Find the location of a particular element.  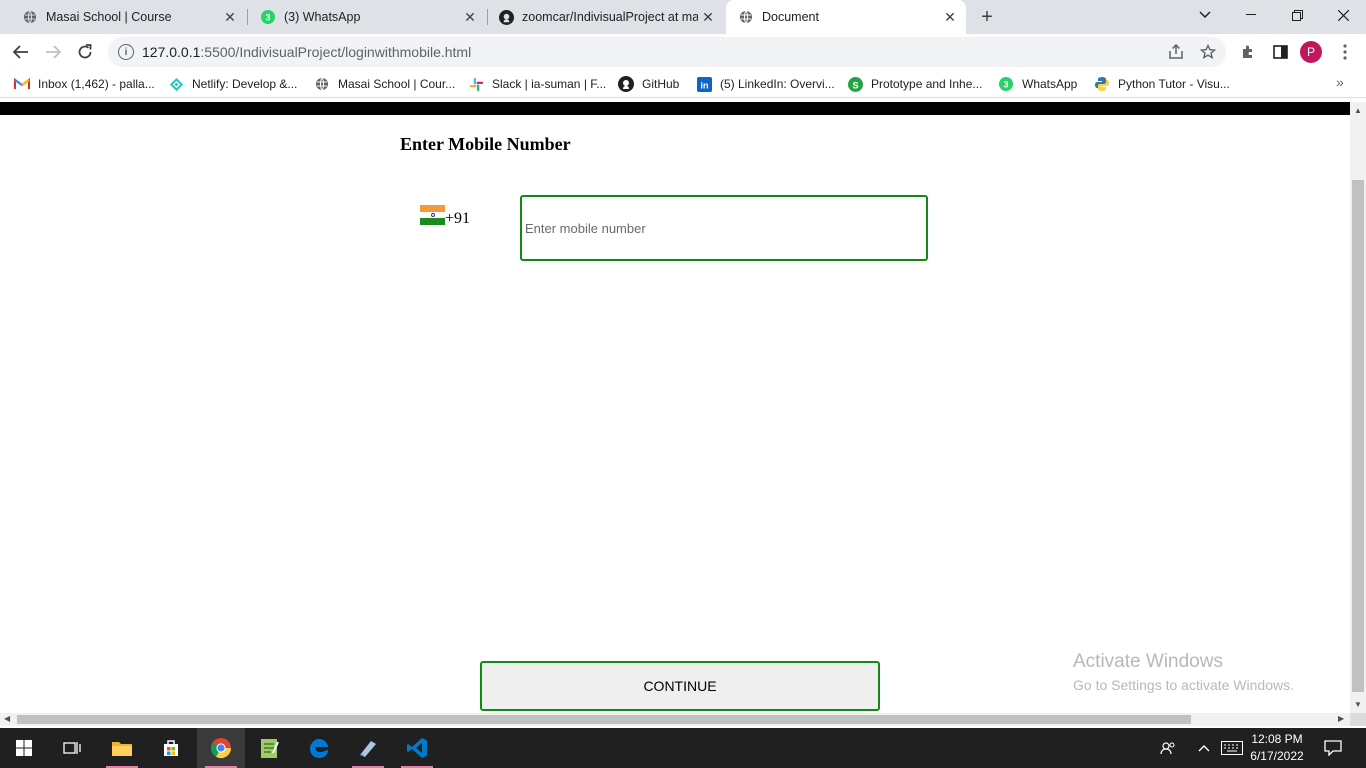

bookmark-github: GitHub is located at coordinates (648, 84).